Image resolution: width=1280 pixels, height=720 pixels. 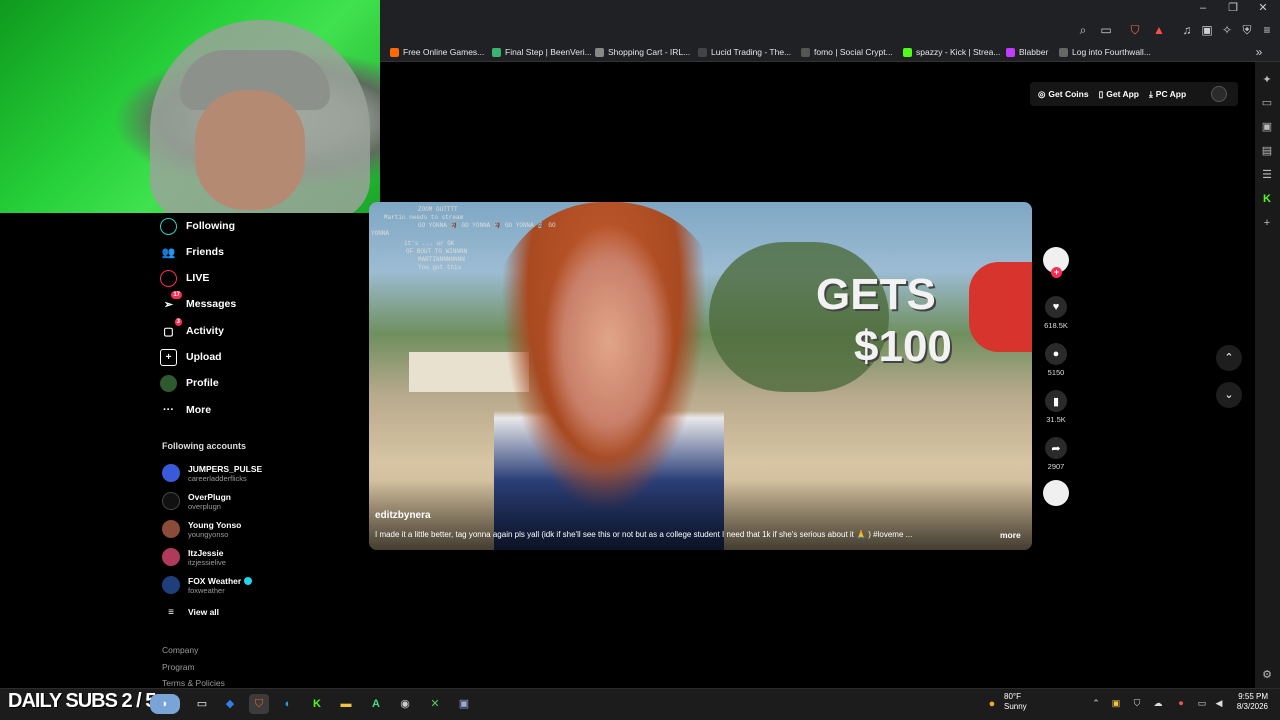 I want to click on task-view-icon: ▭, so click(x=202, y=704).